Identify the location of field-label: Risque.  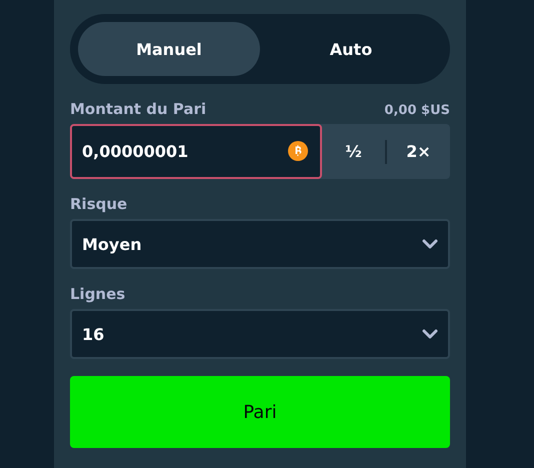
(99, 204).